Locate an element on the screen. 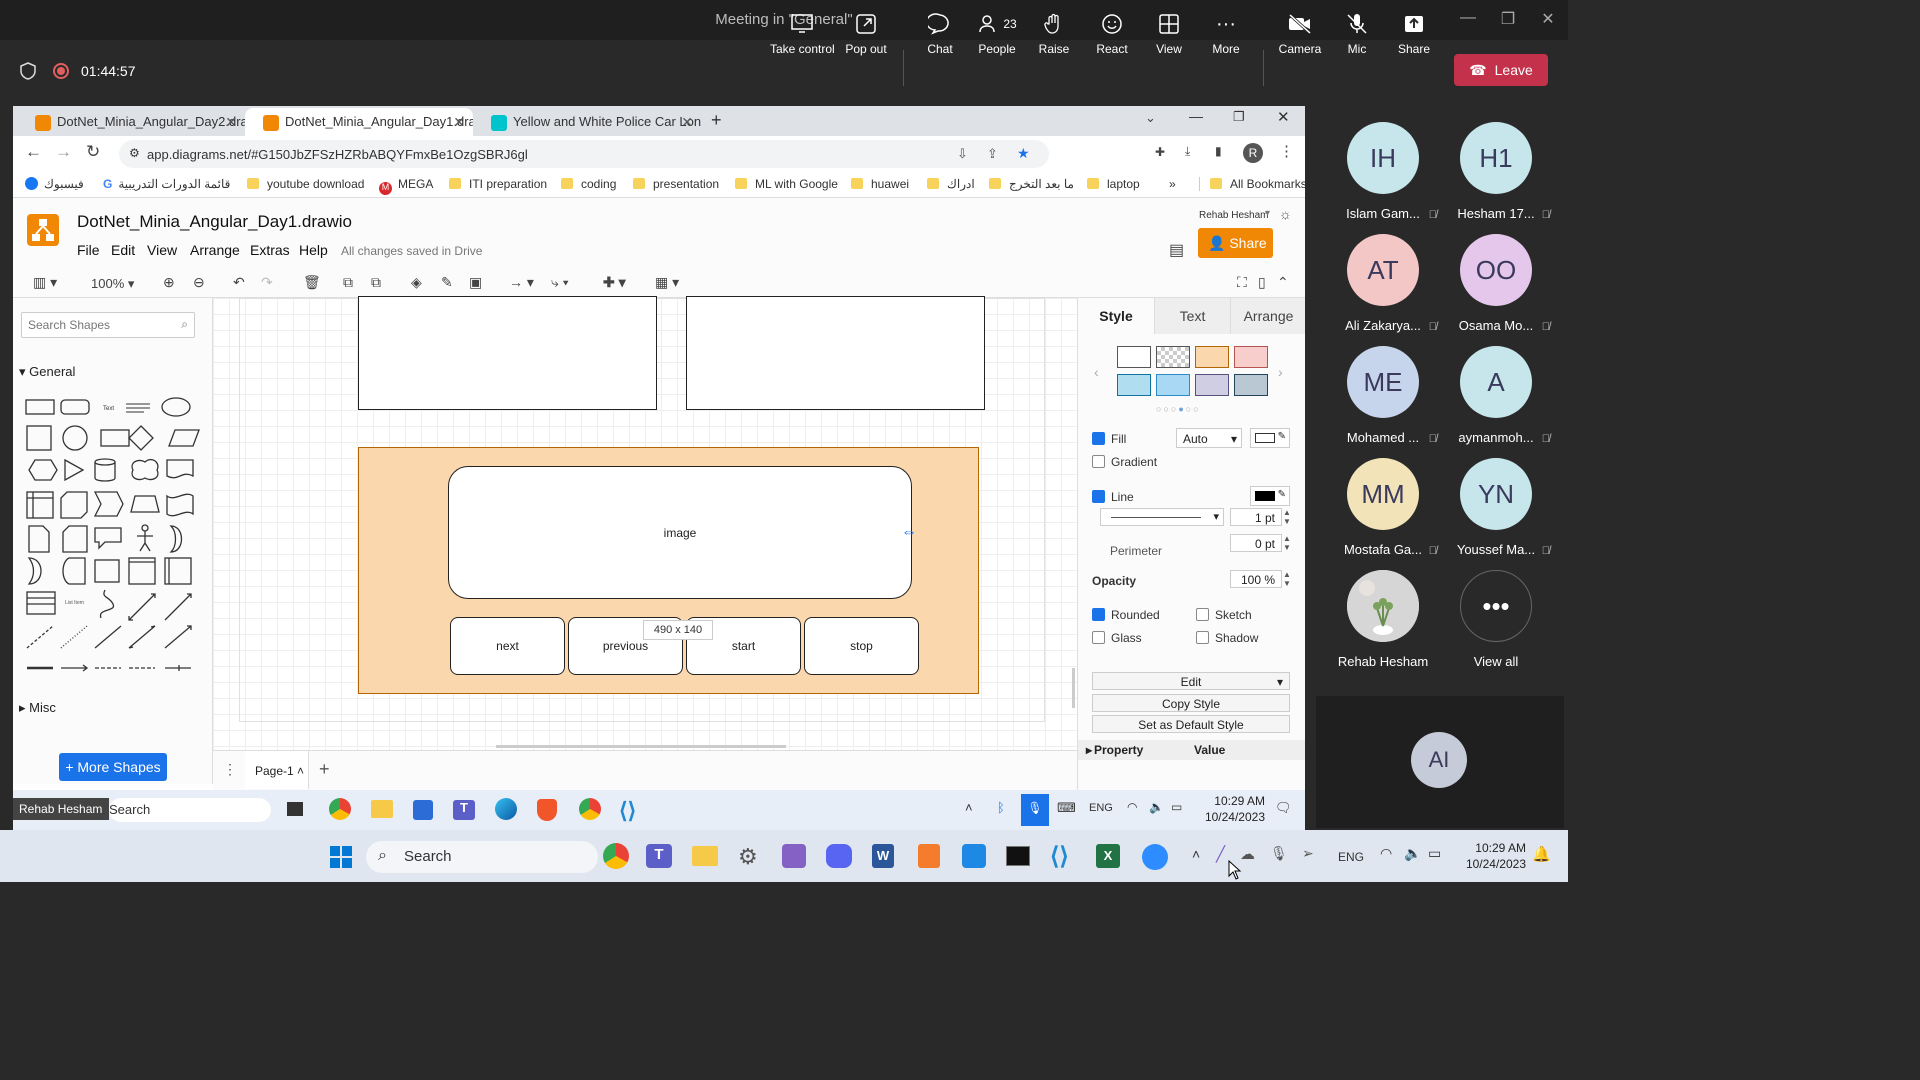 The height and width of the screenshot is (1080, 1920). fullscreen-icon: ⛶ is located at coordinates (1242, 282).